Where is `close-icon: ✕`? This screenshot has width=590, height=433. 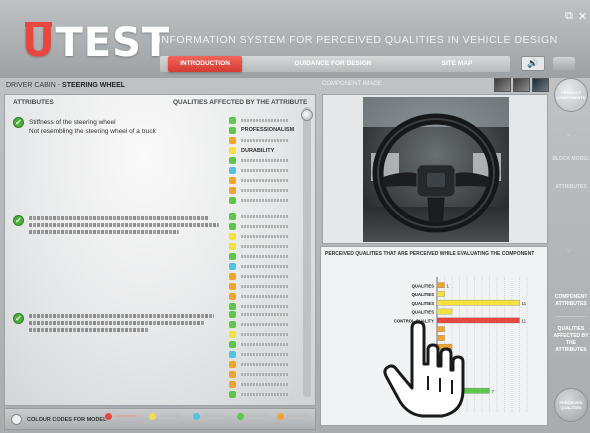
close-icon: ✕ is located at coordinates (582, 16).